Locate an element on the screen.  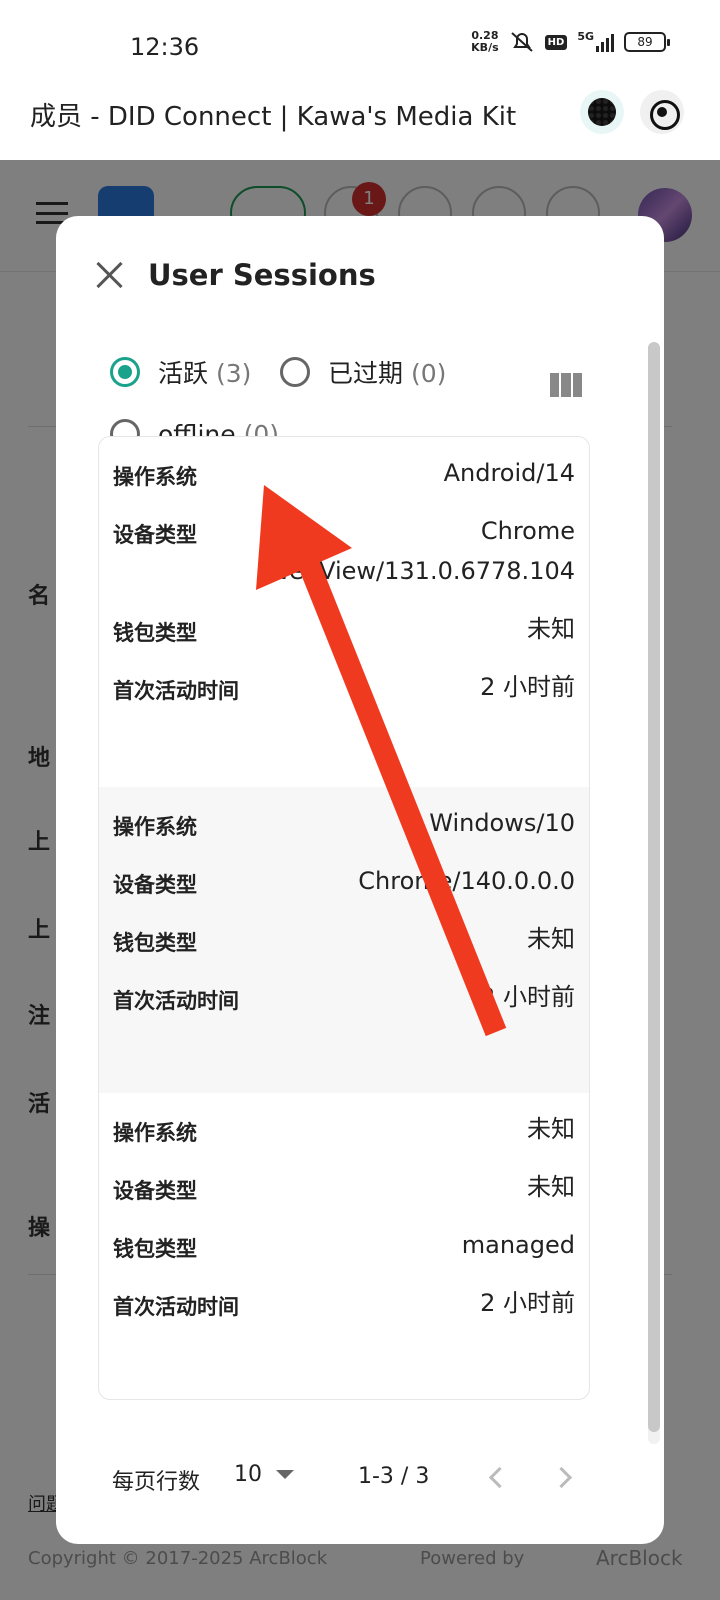
wallet-value: managed is located at coordinates (518, 1245).